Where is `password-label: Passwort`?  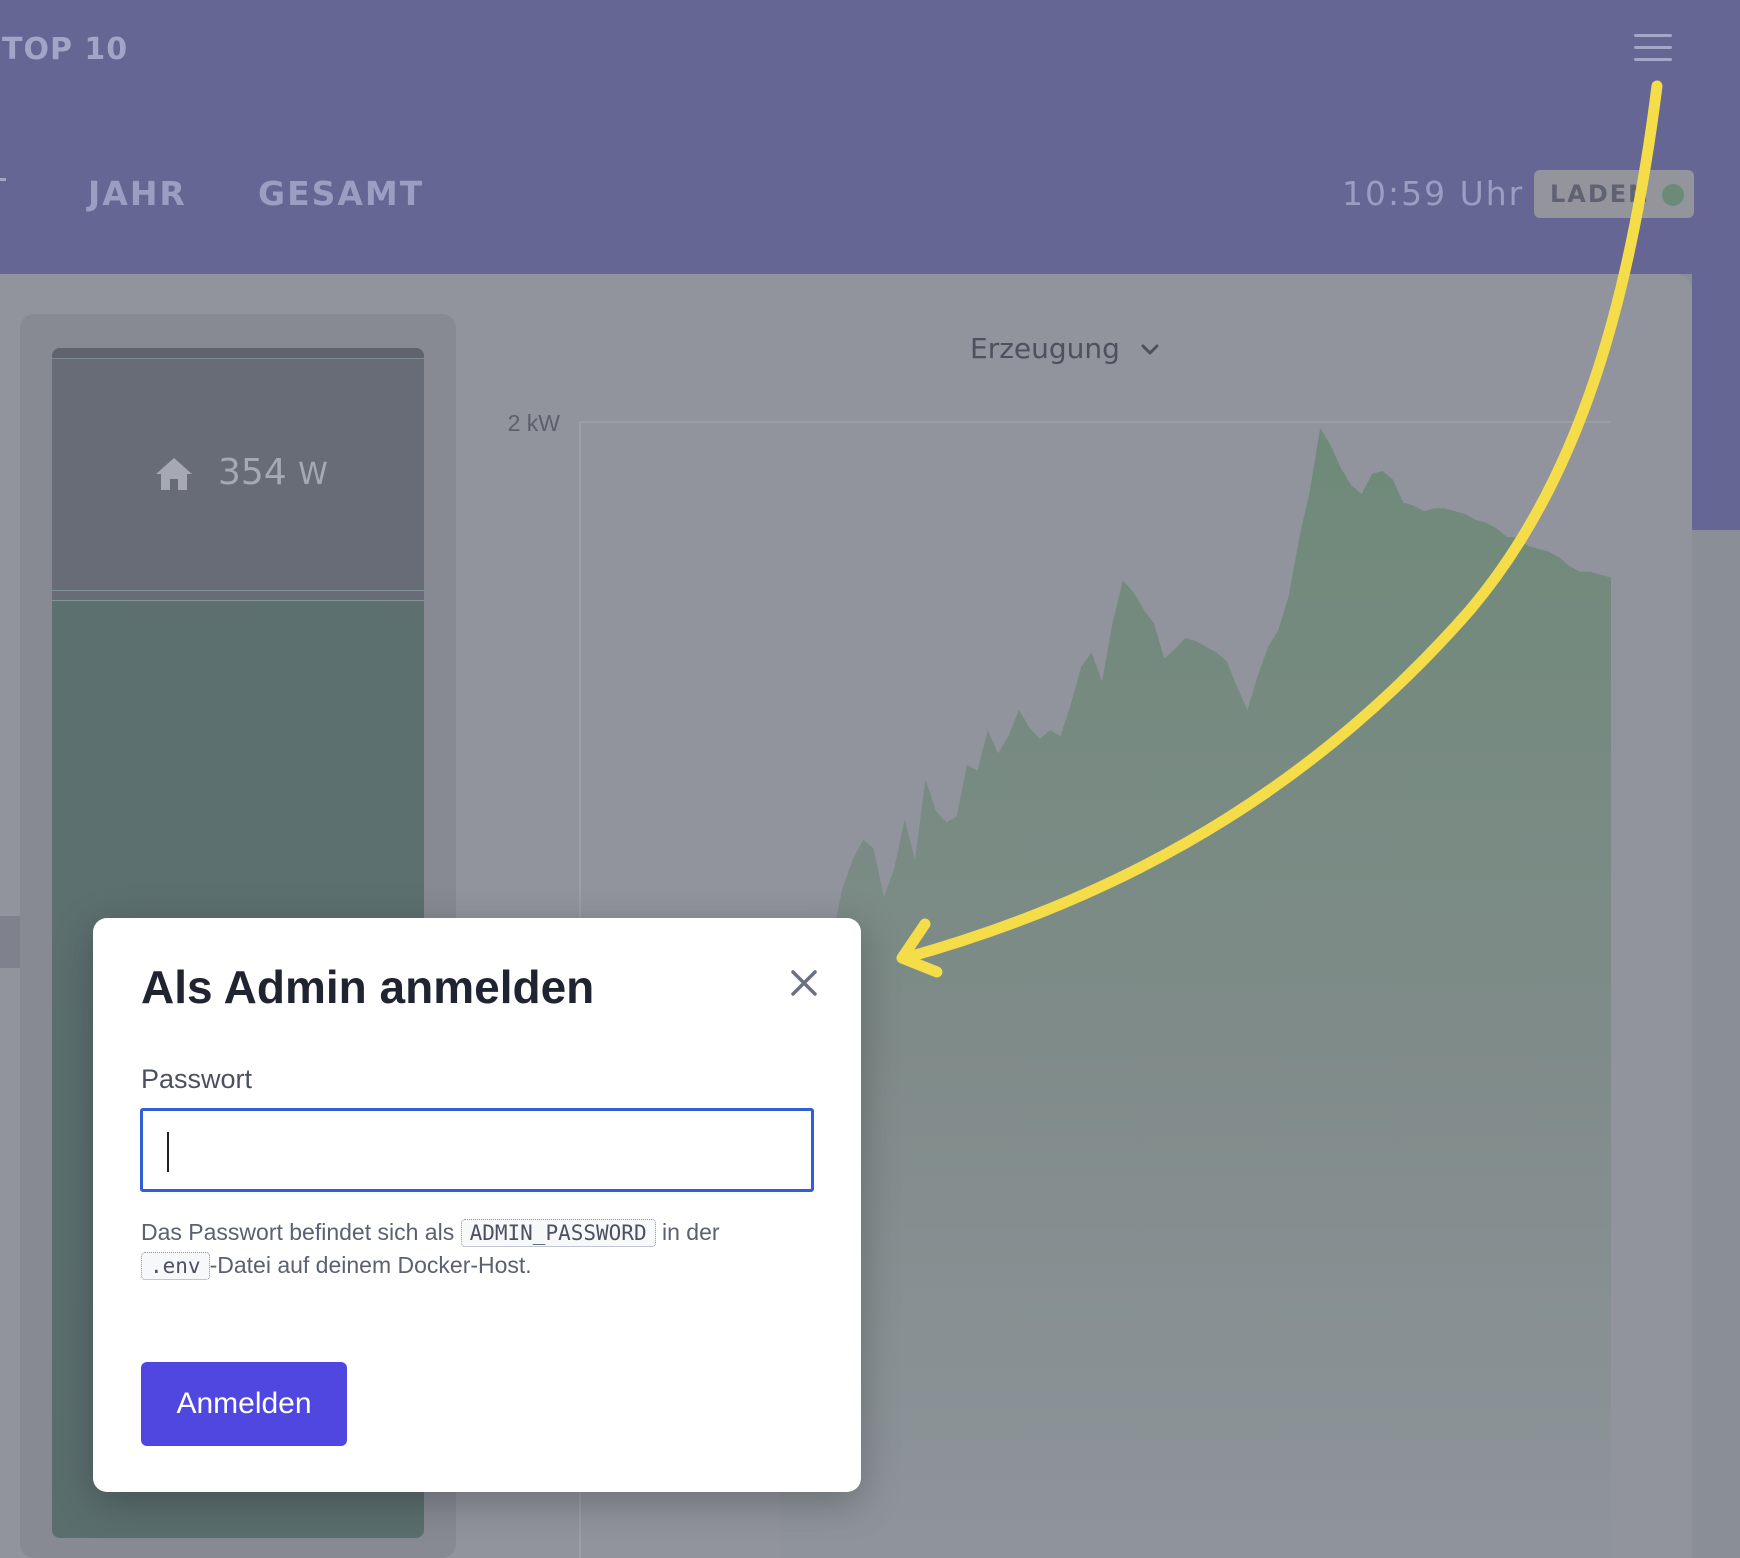 password-label: Passwort is located at coordinates (197, 1079).